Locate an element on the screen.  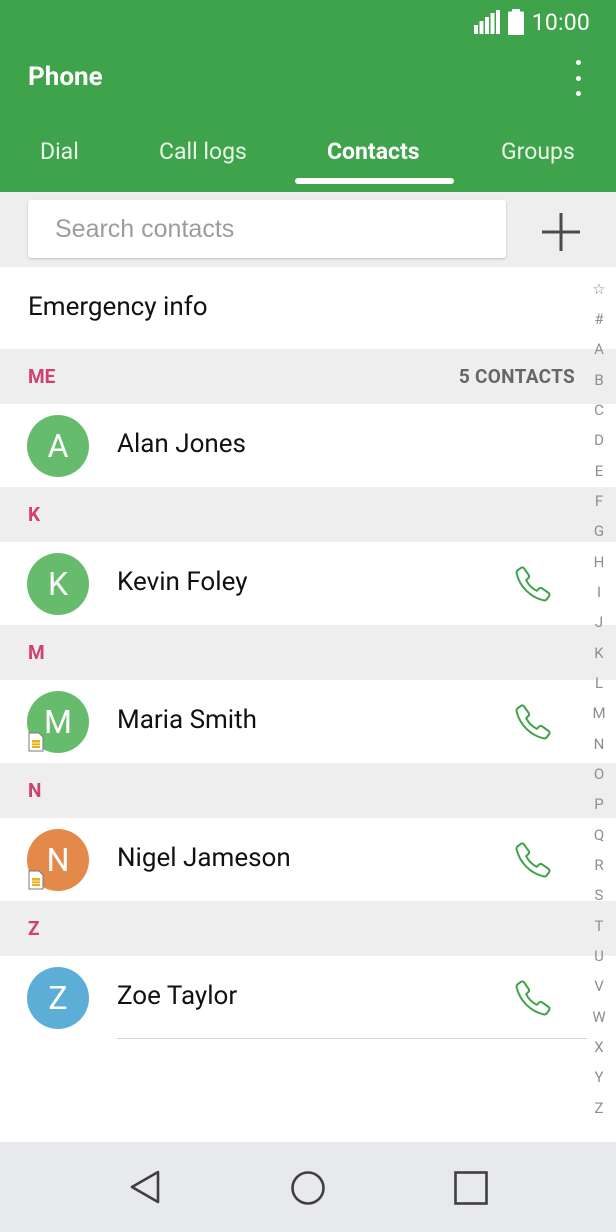
index-letter: G is located at coordinates (599, 531).